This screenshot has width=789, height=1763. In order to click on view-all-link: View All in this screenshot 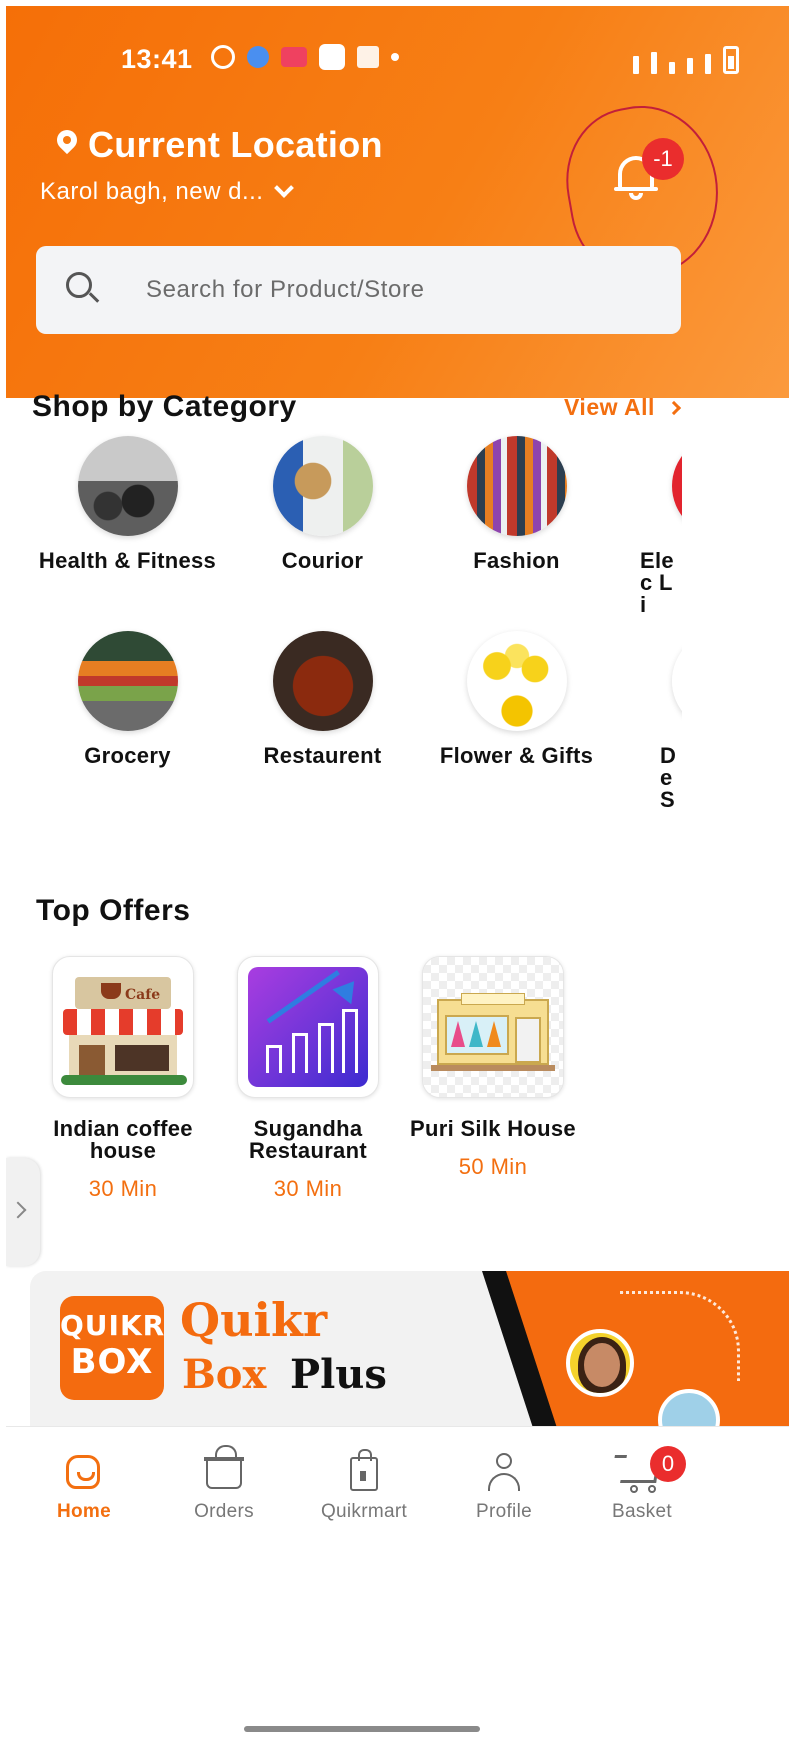, I will do `click(623, 407)`.